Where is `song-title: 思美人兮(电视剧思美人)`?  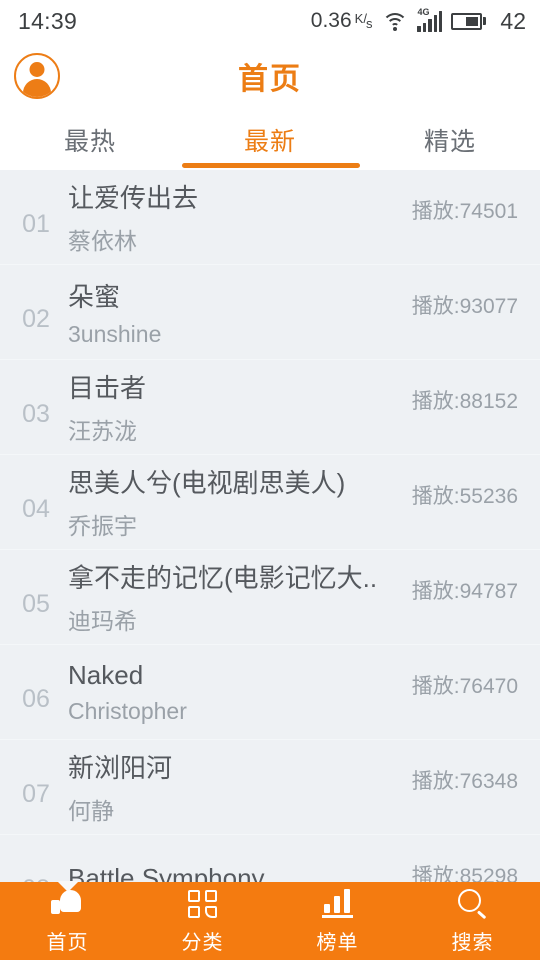 song-title: 思美人兮(电视剧思美人) is located at coordinates (207, 483).